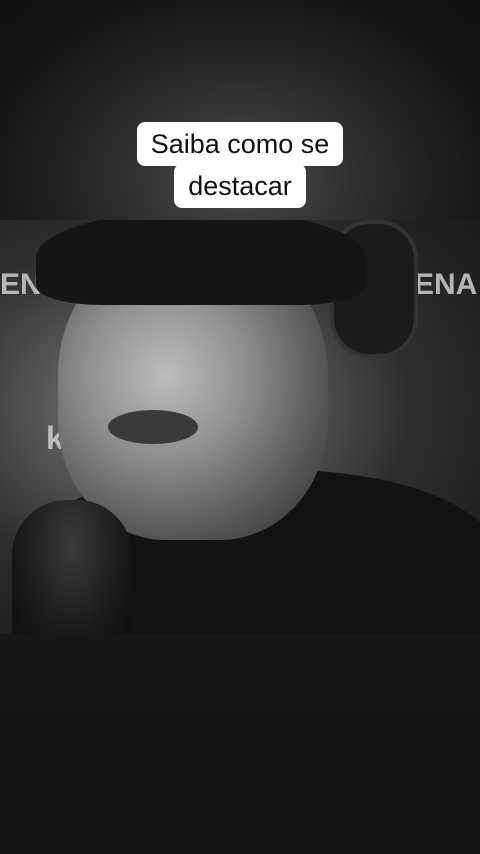  I want to click on caption-line-1: Saiba como se, so click(240, 144).